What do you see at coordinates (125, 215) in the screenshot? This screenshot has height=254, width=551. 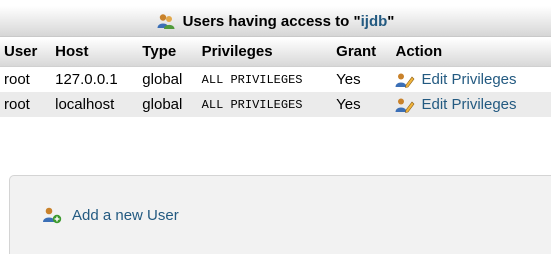 I see `add-user-label: Add a new User` at bounding box center [125, 215].